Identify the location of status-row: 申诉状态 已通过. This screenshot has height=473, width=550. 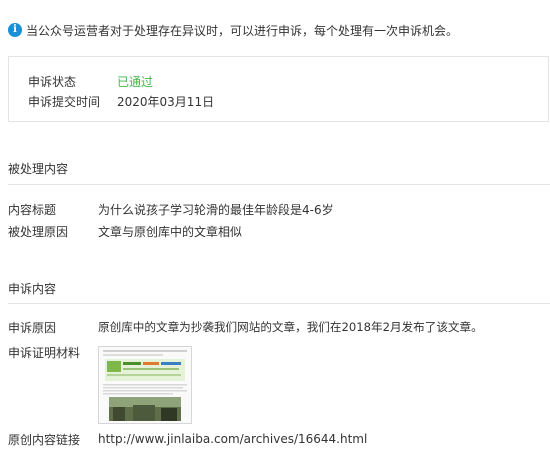
(90, 81).